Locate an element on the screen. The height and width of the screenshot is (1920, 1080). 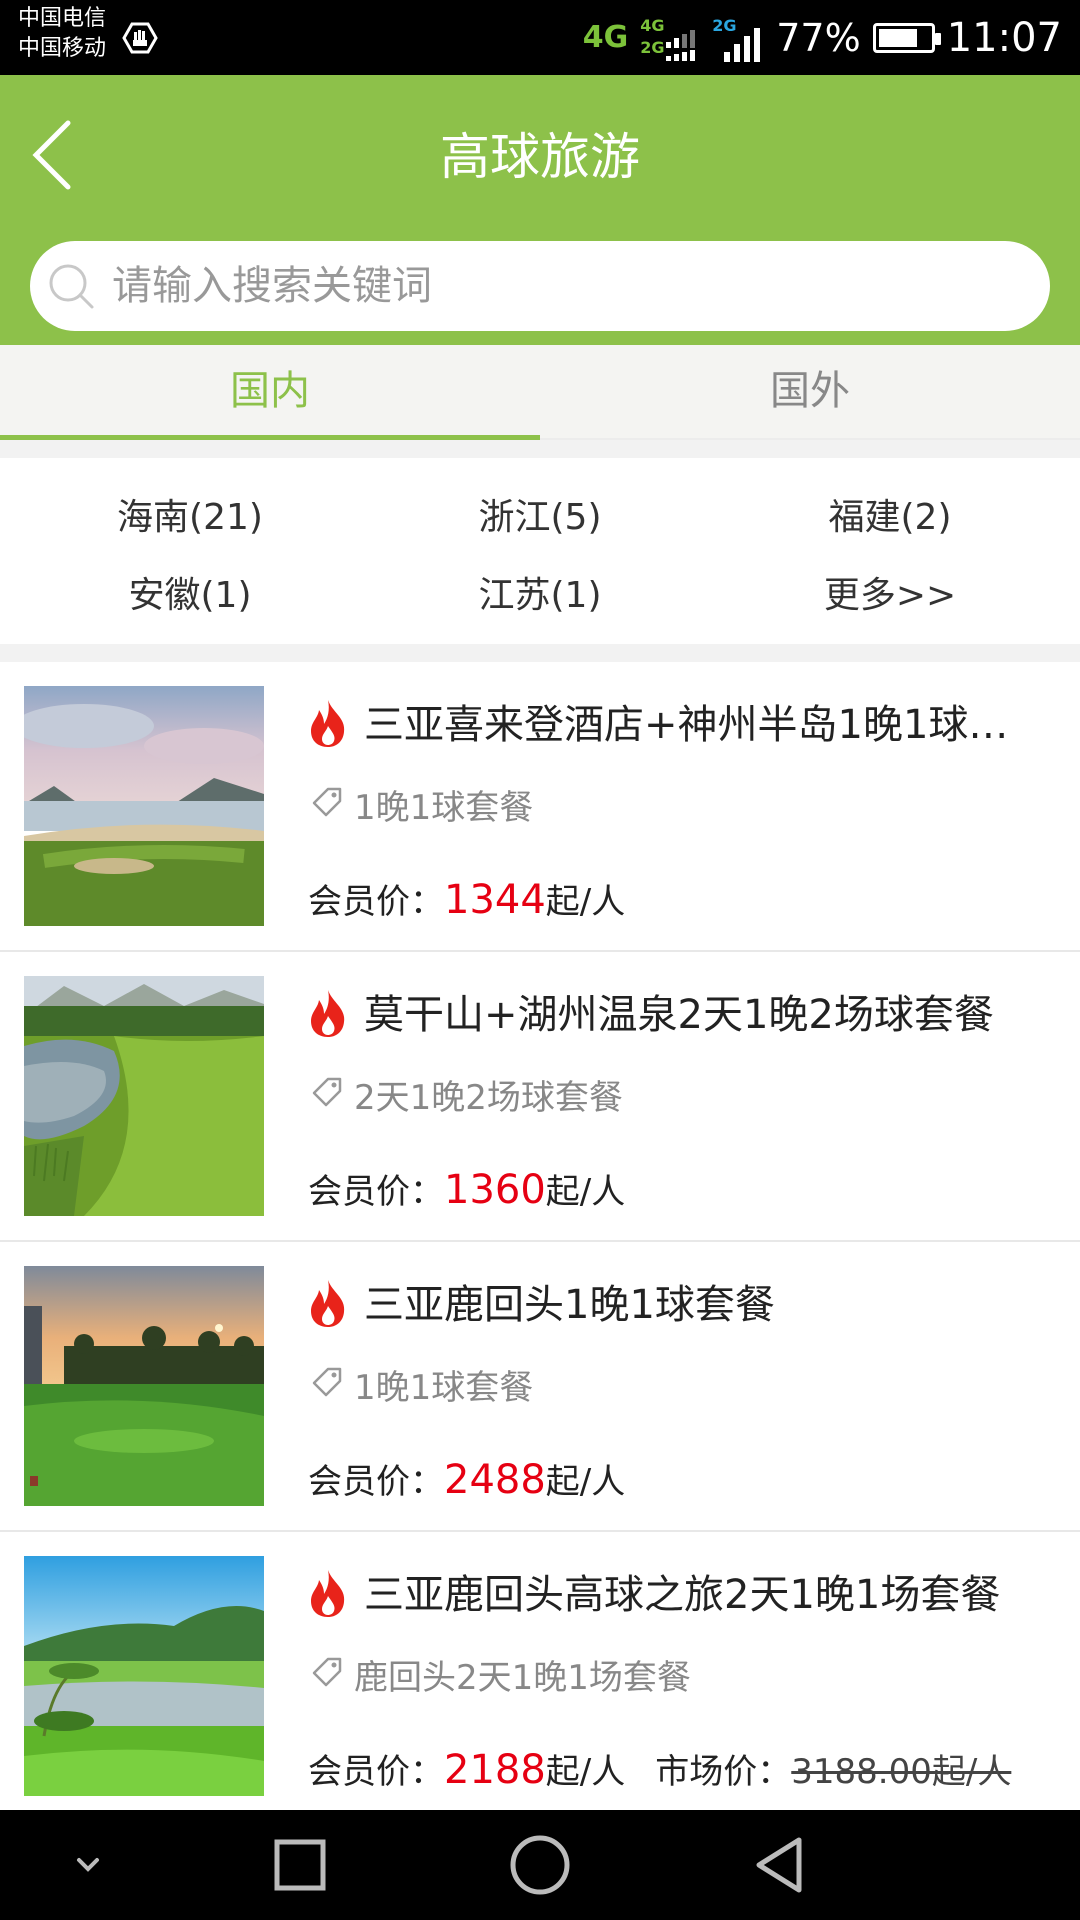
price-line: 会员价：1344起/人 is located at coordinates (466, 898).